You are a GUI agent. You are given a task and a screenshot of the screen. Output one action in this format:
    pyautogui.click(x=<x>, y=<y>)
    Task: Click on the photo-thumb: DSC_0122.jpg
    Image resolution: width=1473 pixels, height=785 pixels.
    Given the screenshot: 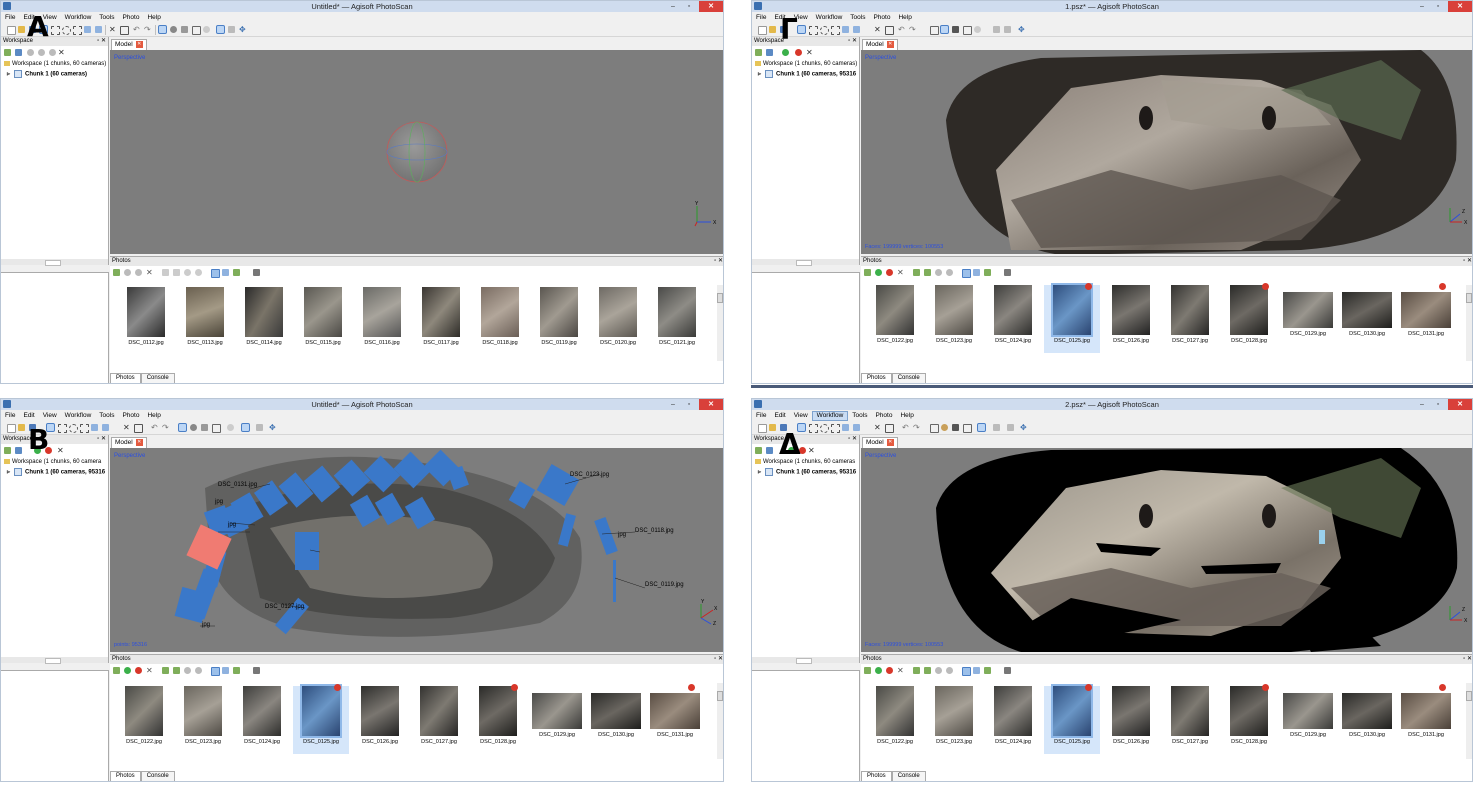 What is the action you would take?
    pyautogui.click(x=895, y=319)
    